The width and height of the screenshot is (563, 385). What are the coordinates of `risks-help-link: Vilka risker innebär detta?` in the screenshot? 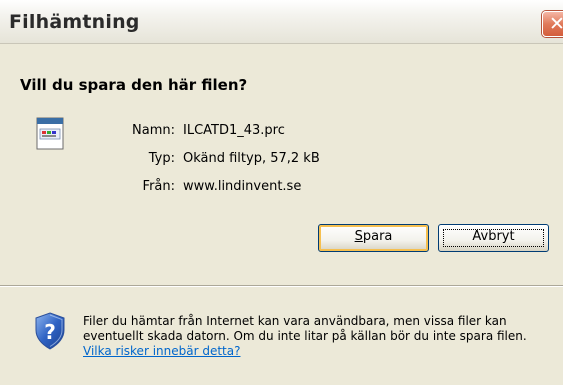 It's located at (161, 351).